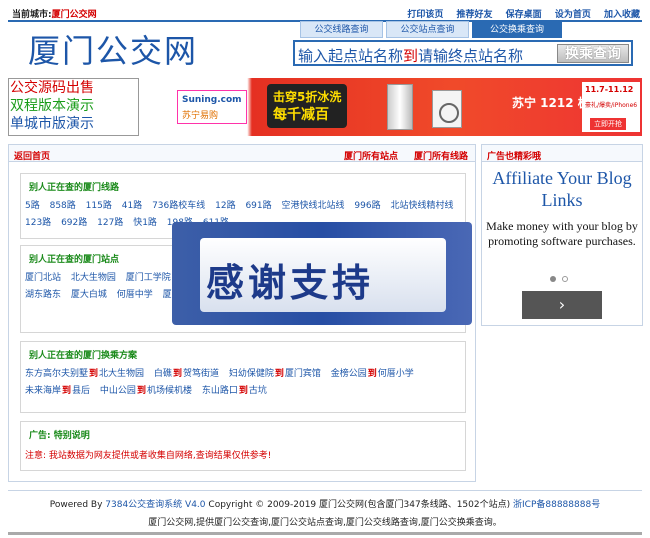 This screenshot has width=650, height=538. I want to click on transfer-item: 东方高尔夫别墅到北大生物园, so click(84, 374).